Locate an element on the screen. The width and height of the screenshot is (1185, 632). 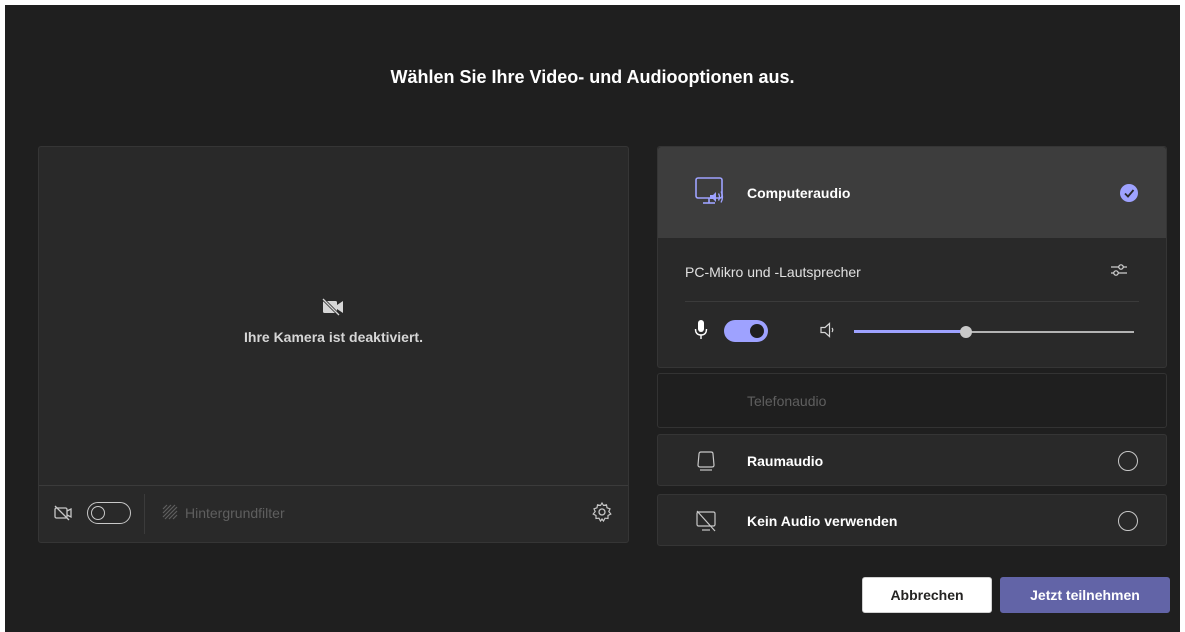
phone-audio-option: Telefonaudio is located at coordinates (912, 400).